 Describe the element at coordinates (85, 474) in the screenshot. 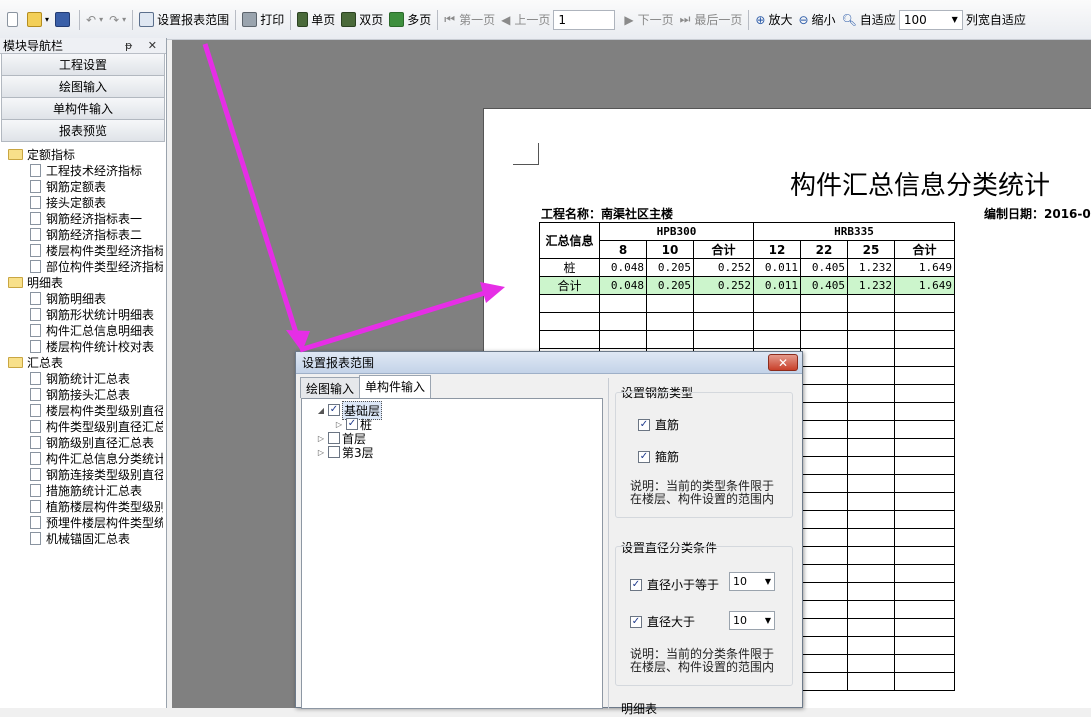

I see `tree-item: 钢筋连接类型级别直径` at that location.